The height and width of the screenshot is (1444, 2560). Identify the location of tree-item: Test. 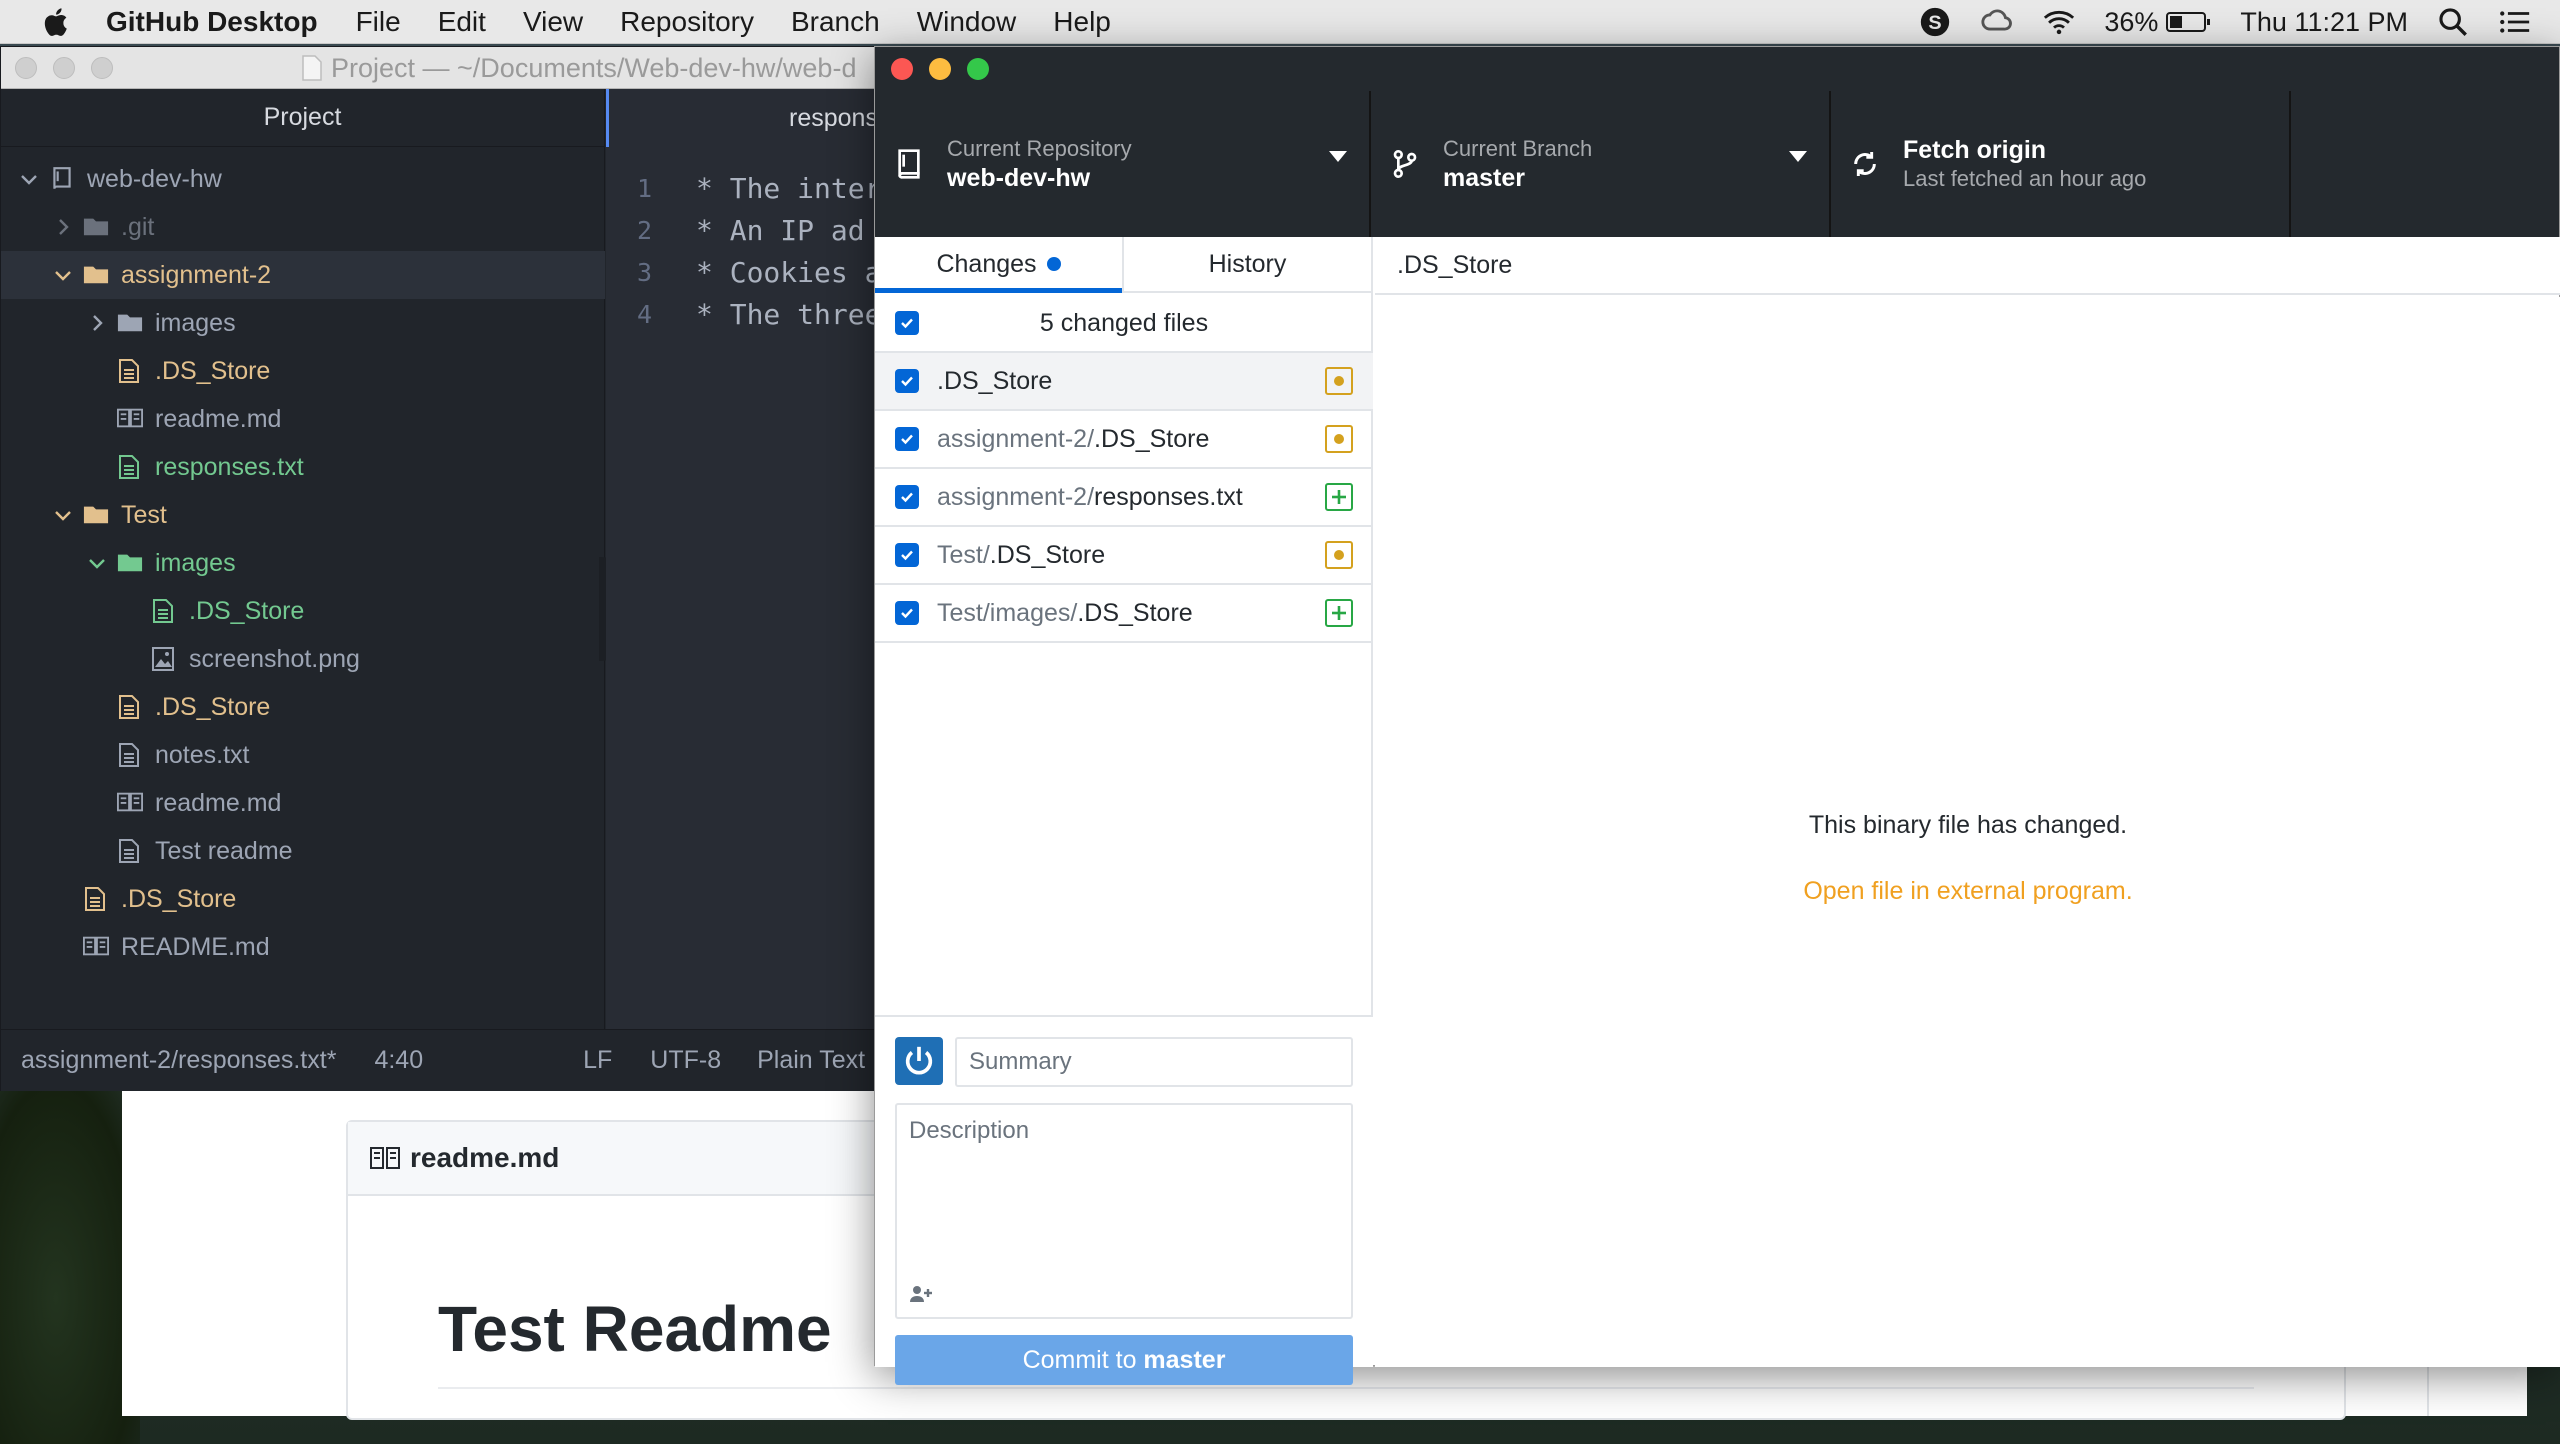
(303, 515).